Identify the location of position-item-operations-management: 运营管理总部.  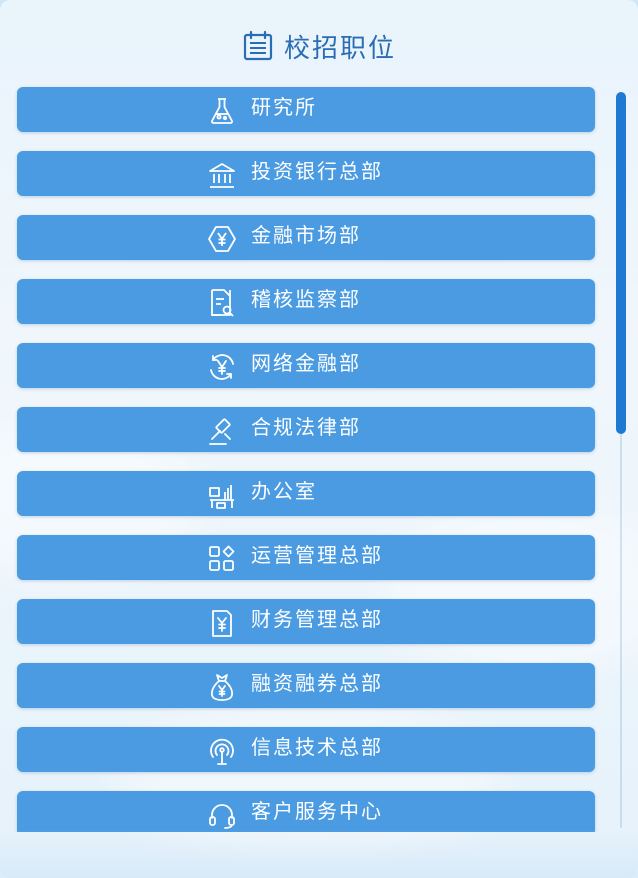
(306, 557).